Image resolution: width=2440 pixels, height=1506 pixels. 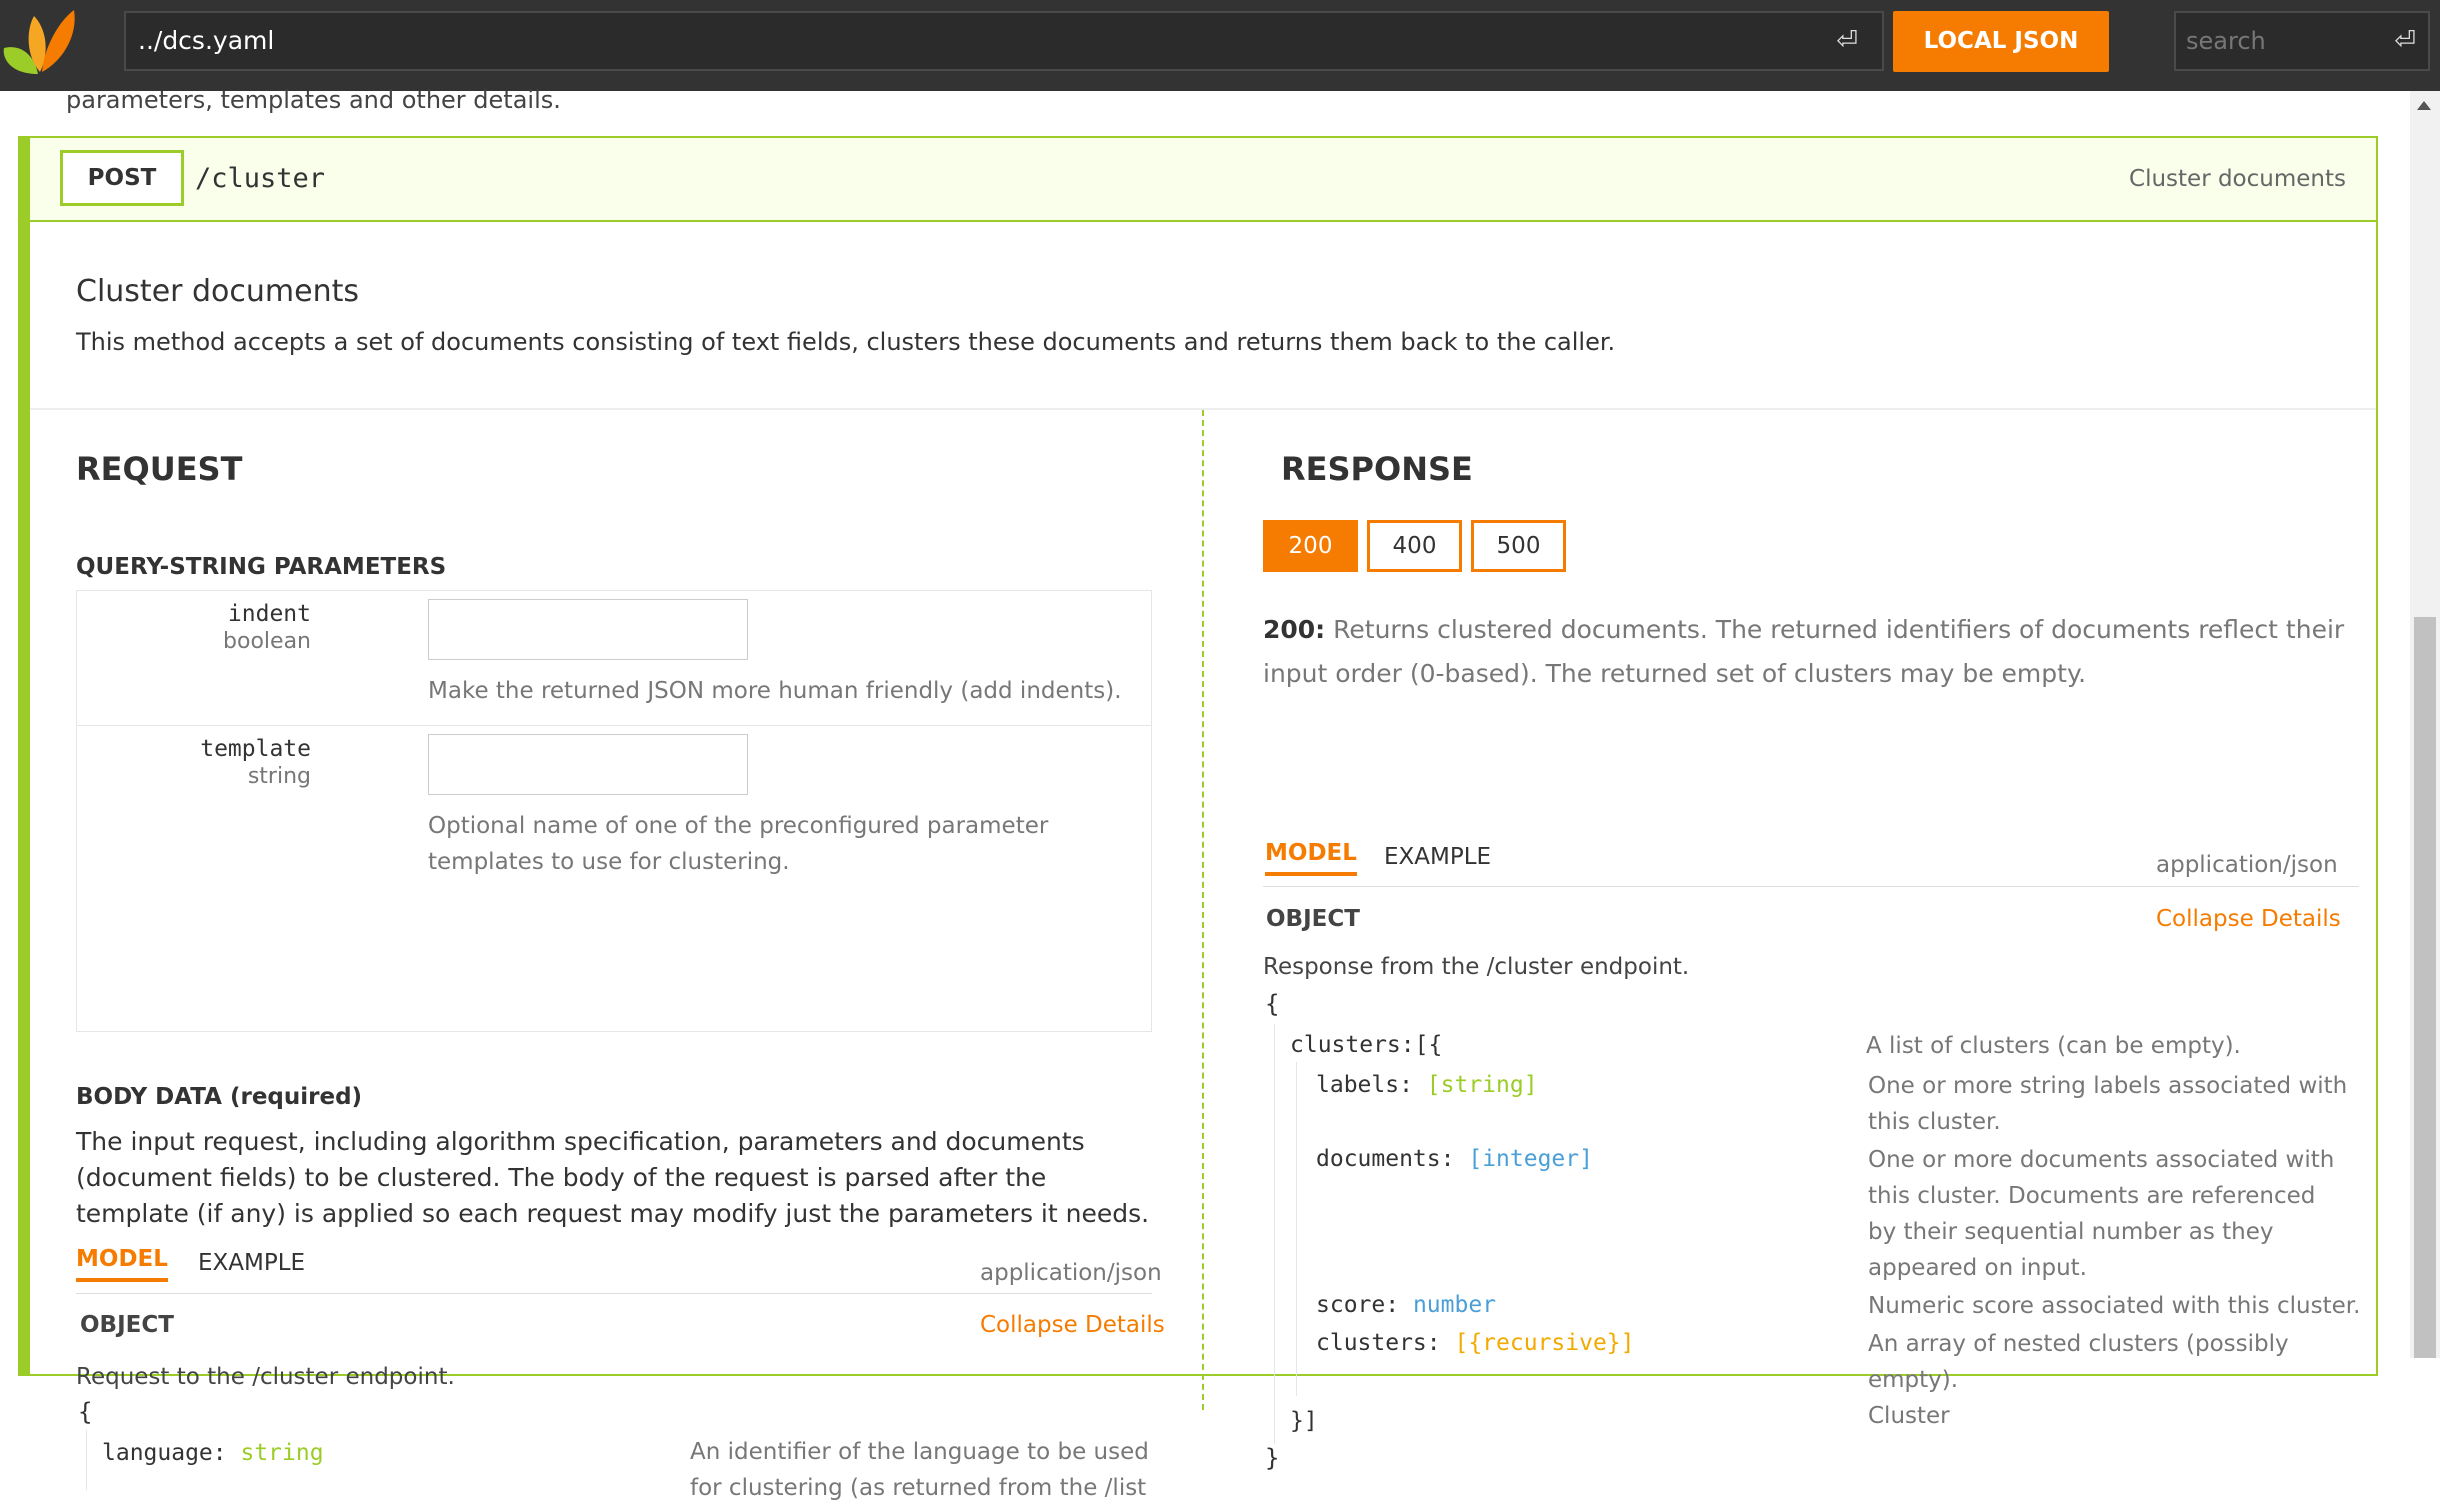 I want to click on field-key: labels:, so click(x=1364, y=1085).